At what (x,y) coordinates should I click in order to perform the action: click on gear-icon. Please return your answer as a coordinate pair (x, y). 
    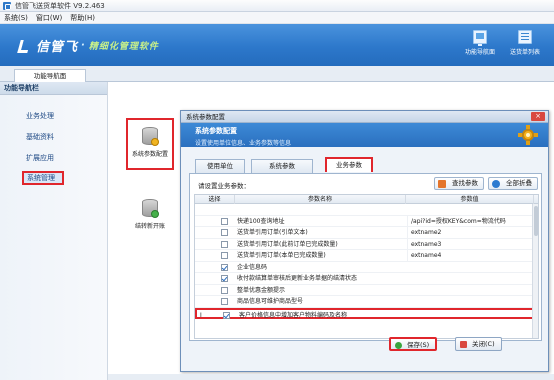
    Looking at the image, I should click on (528, 135).